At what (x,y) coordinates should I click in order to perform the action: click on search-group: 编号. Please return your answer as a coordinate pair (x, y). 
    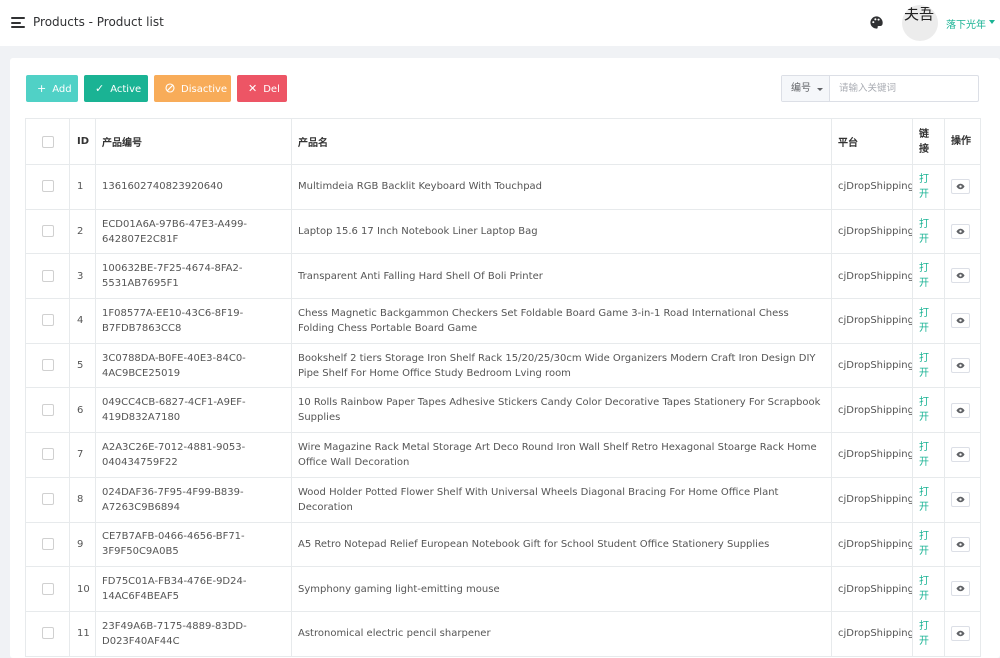
    Looking at the image, I should click on (880, 88).